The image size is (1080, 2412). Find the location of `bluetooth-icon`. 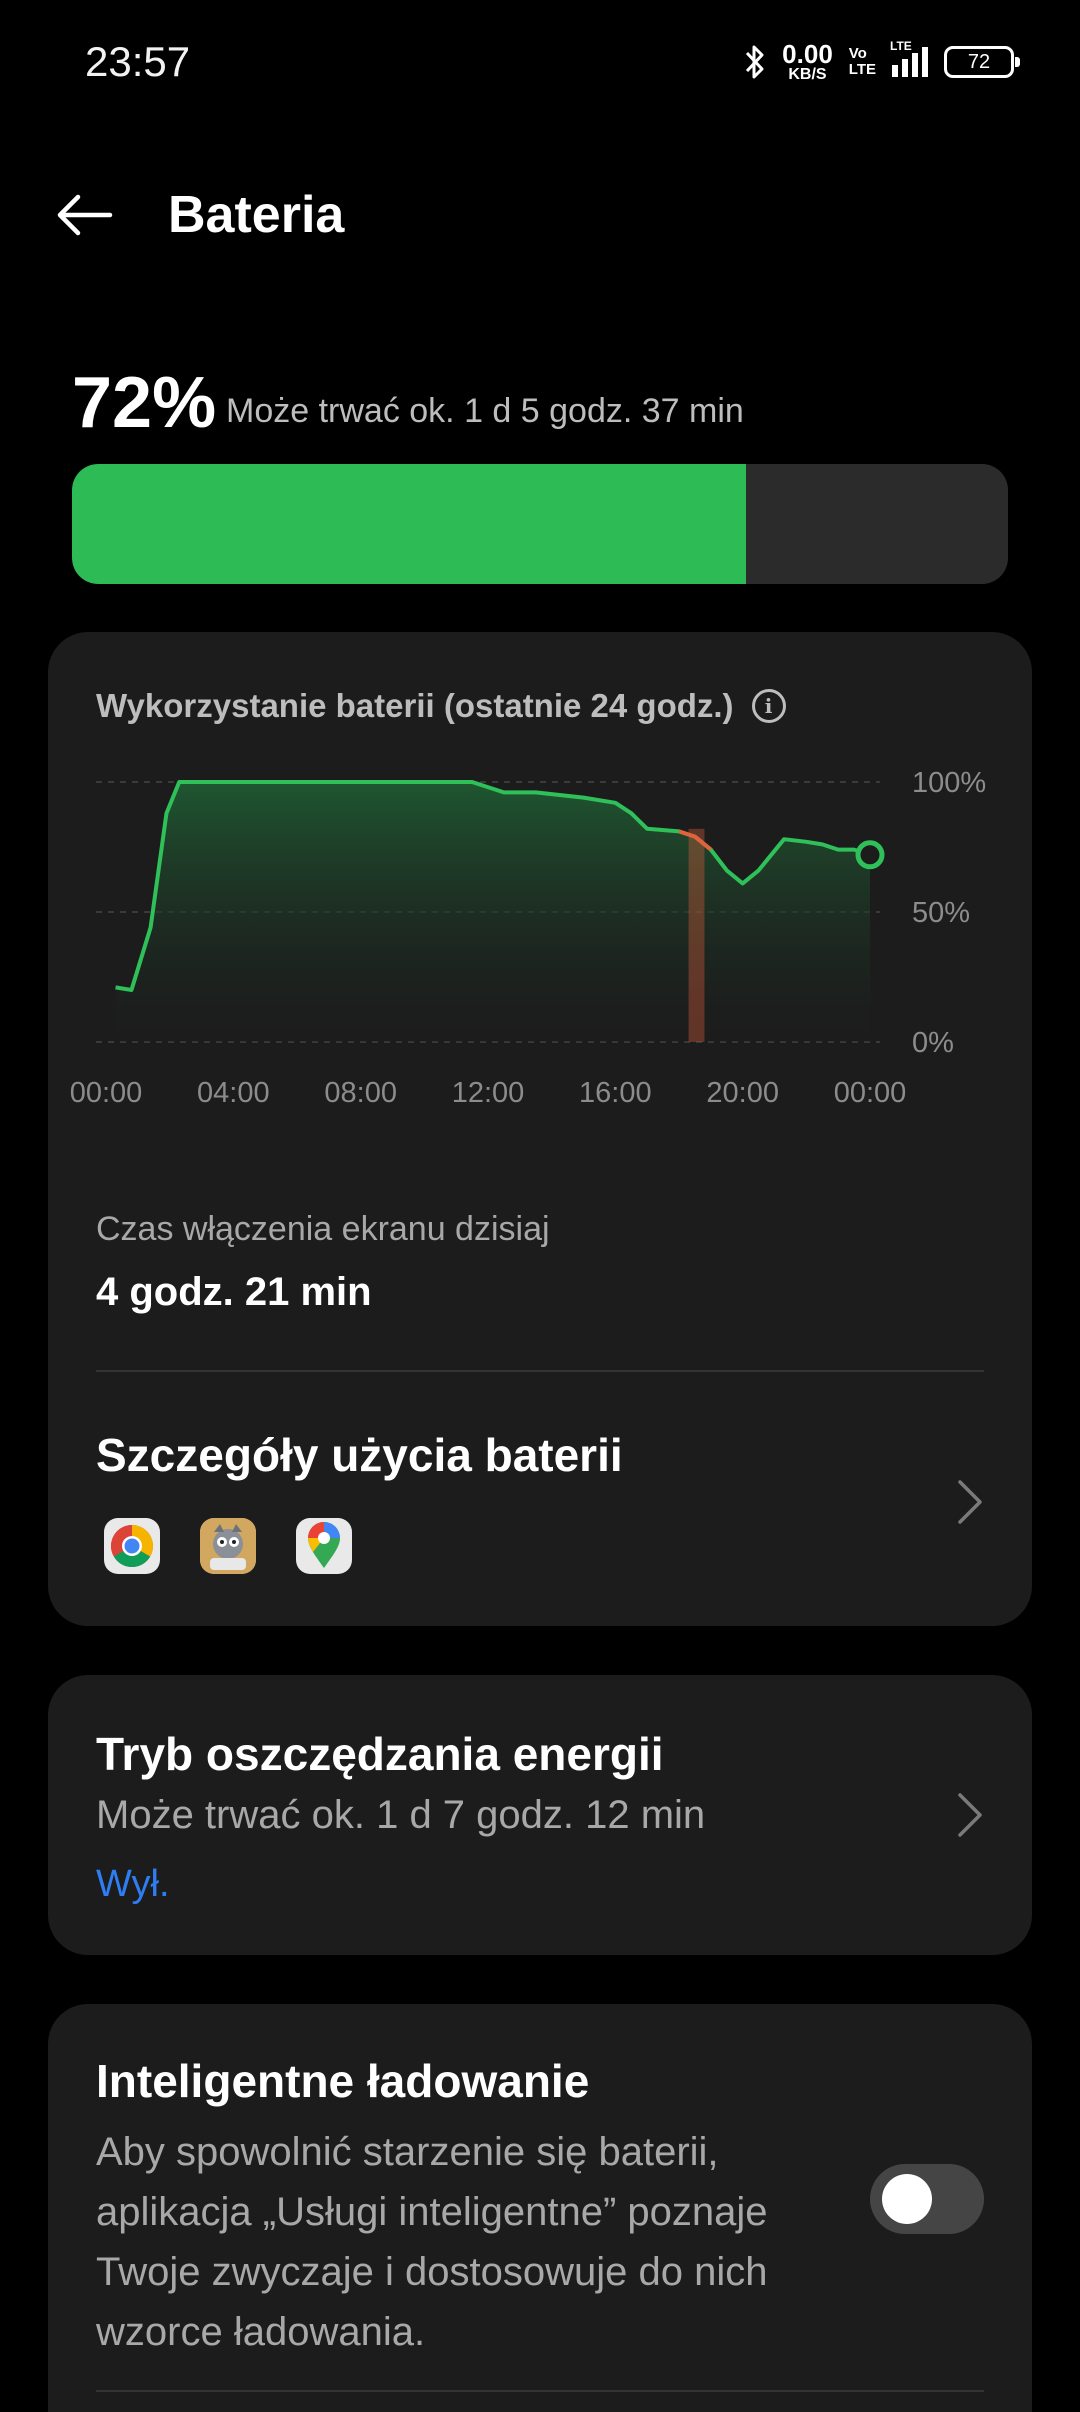

bluetooth-icon is located at coordinates (755, 62).